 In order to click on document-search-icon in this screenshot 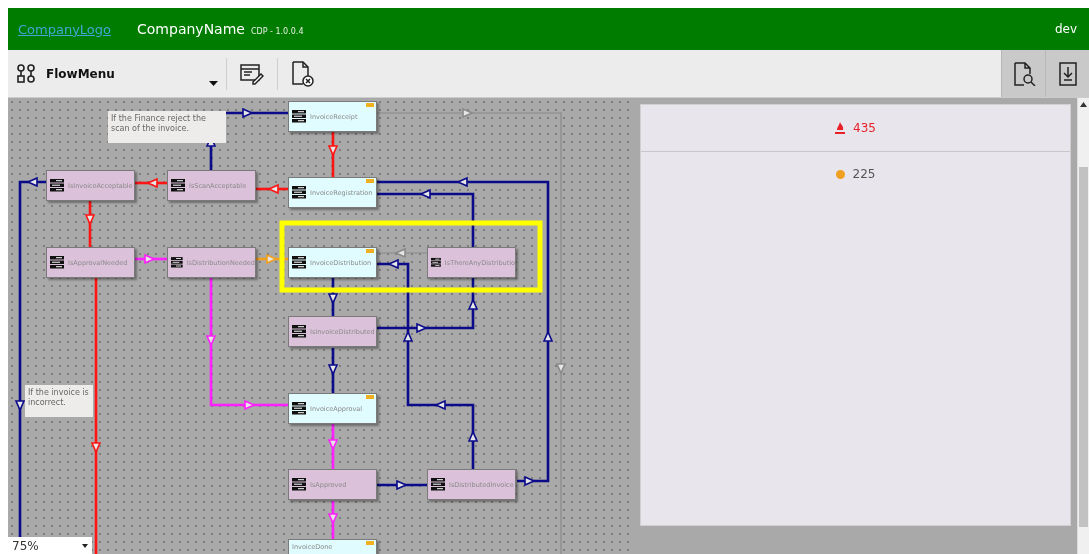, I will do `click(1023, 73)`.